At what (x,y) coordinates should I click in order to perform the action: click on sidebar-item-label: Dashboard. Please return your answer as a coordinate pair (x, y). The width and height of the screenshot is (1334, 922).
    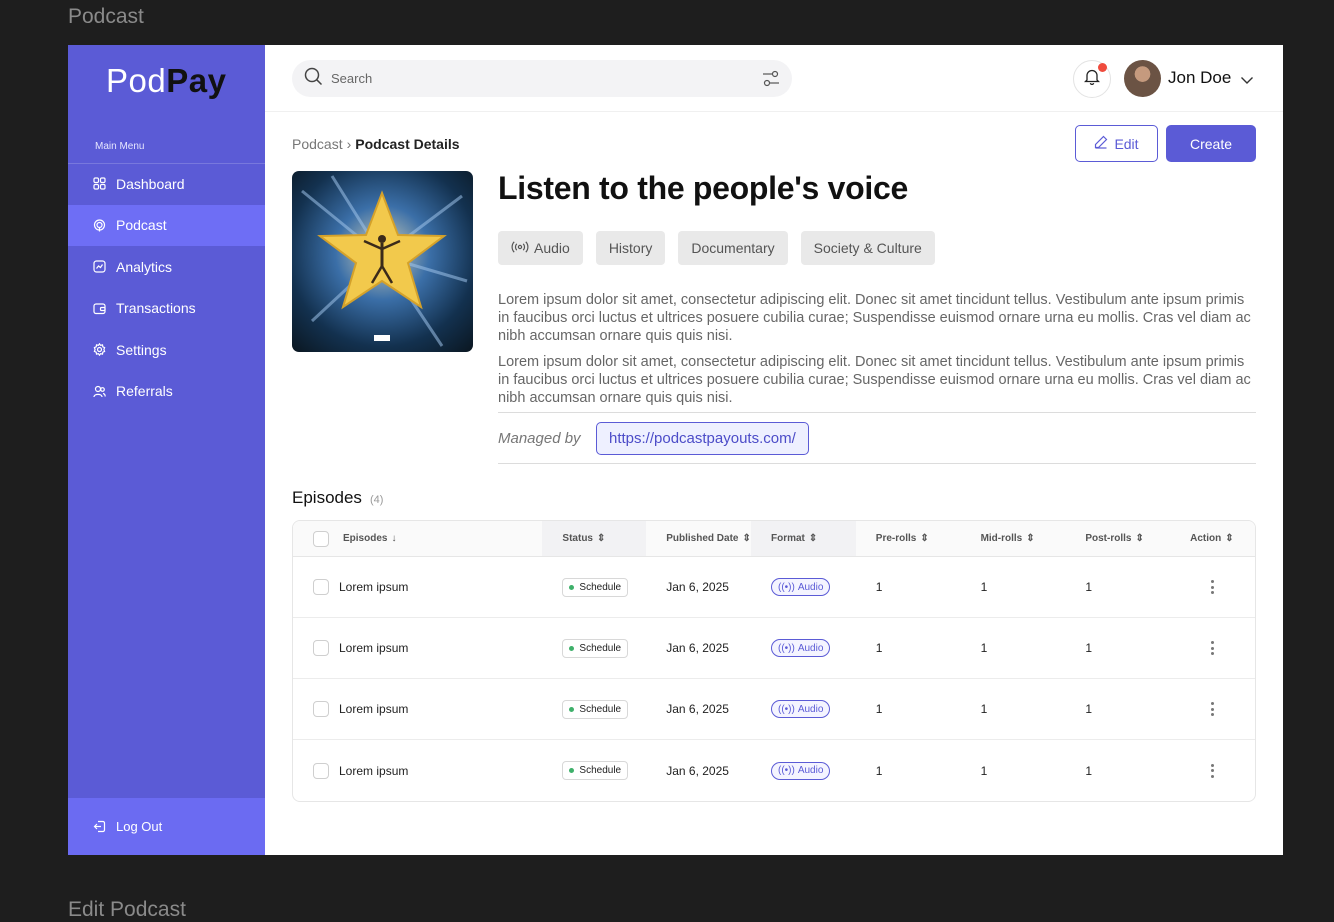
    Looking at the image, I should click on (150, 183).